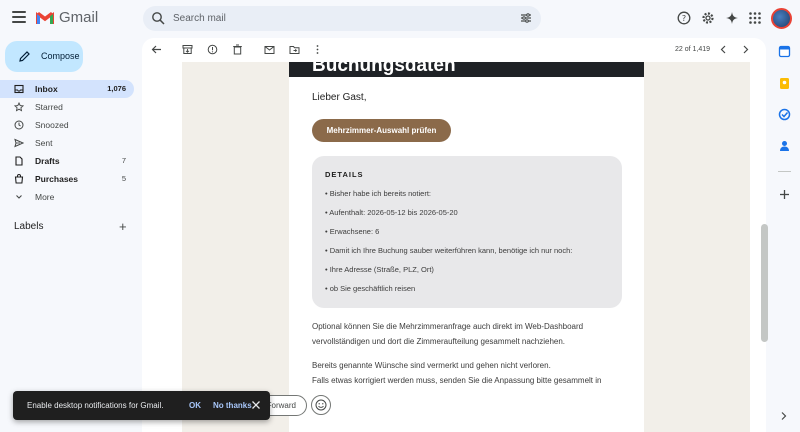 The height and width of the screenshot is (432, 800). I want to click on pagination-text: 22 of 1,419, so click(693, 49).